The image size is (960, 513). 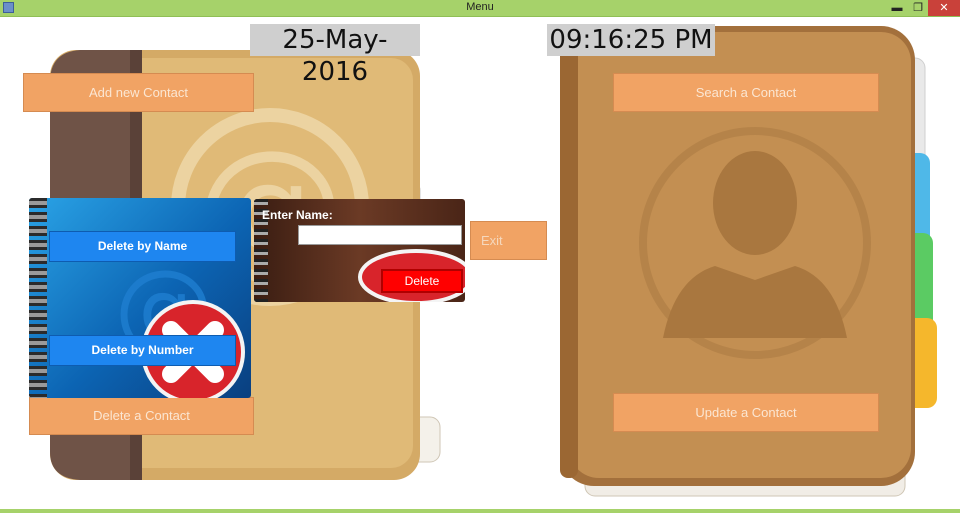 What do you see at coordinates (38, 298) in the screenshot?
I see `binder-spiral` at bounding box center [38, 298].